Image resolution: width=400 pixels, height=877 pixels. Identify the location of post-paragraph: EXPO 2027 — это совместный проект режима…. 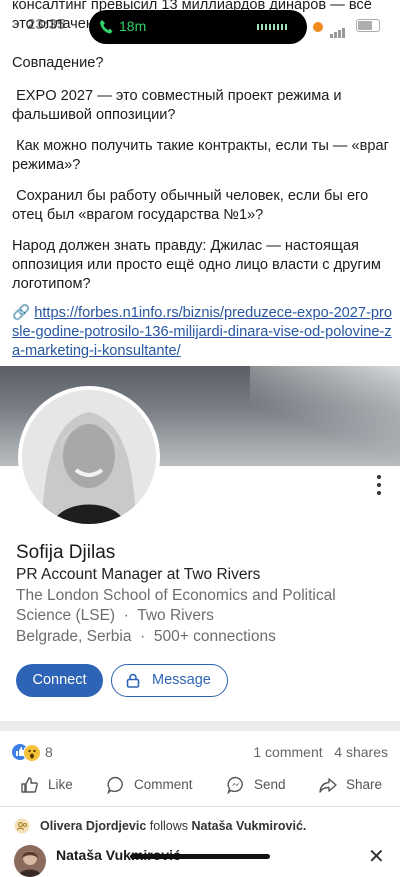
(179, 105).